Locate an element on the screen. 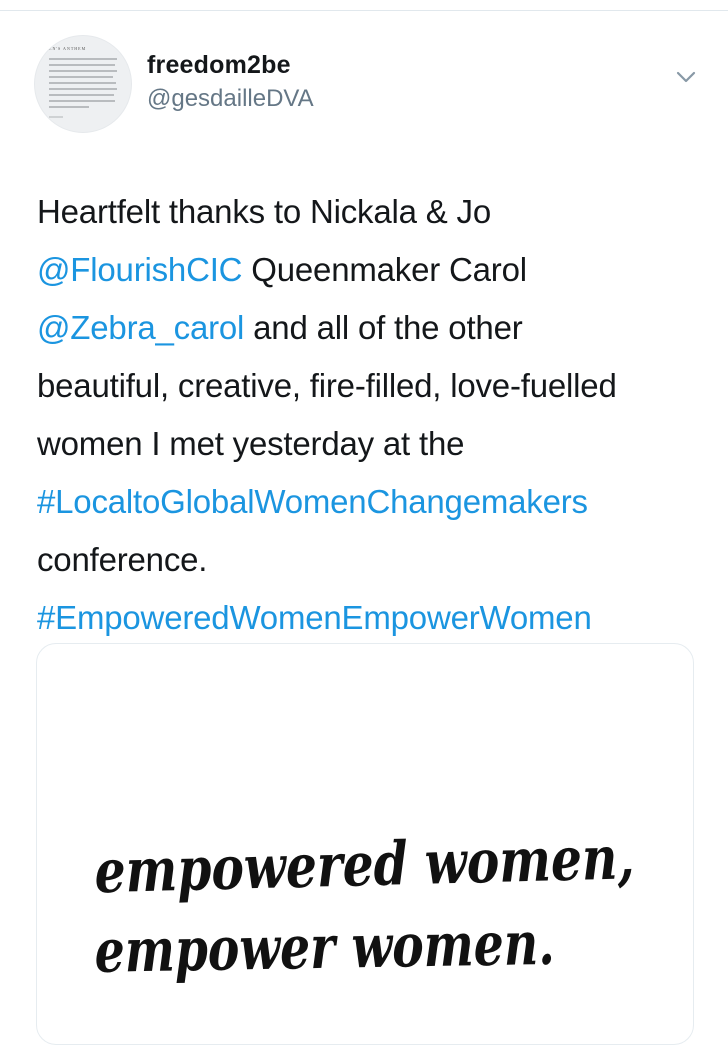 The width and height of the screenshot is (728, 1045). tweet-text-line: @FlourishCIC Queenmaker Carol is located at coordinates (372, 270).